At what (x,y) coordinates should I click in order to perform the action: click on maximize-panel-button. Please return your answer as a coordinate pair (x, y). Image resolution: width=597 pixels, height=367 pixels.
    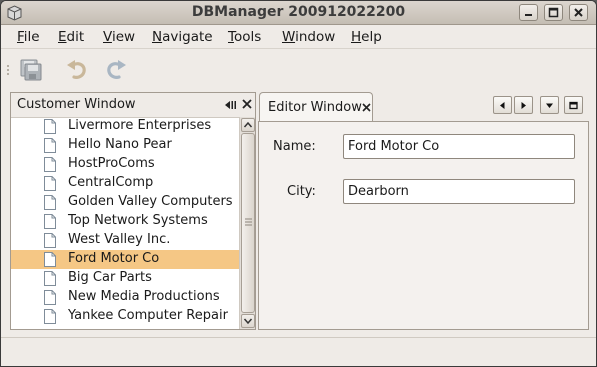
    Looking at the image, I should click on (573, 105).